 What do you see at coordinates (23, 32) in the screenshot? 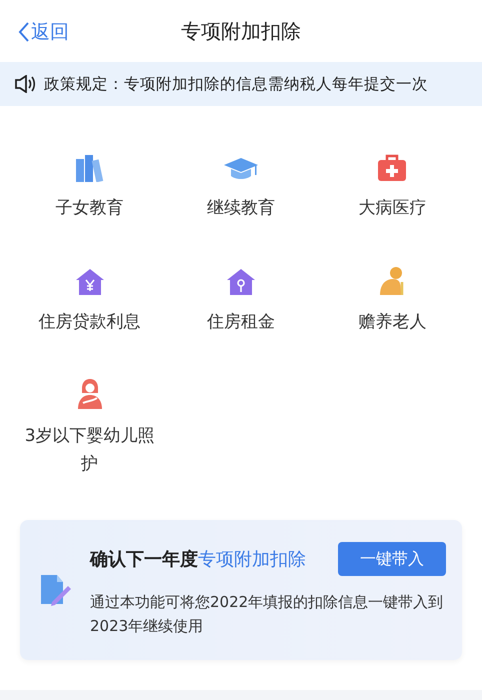
I see `back-chevron-icon` at bounding box center [23, 32].